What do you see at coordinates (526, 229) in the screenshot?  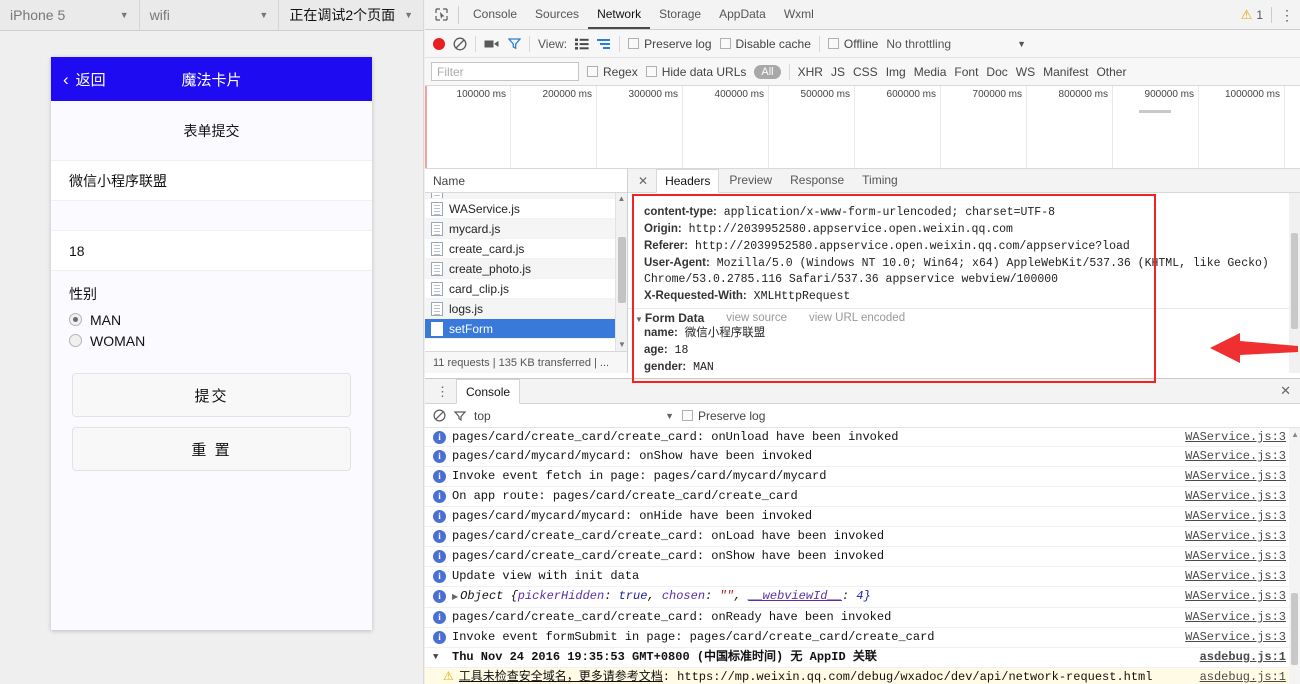 I see `list-item: mycard.js` at bounding box center [526, 229].